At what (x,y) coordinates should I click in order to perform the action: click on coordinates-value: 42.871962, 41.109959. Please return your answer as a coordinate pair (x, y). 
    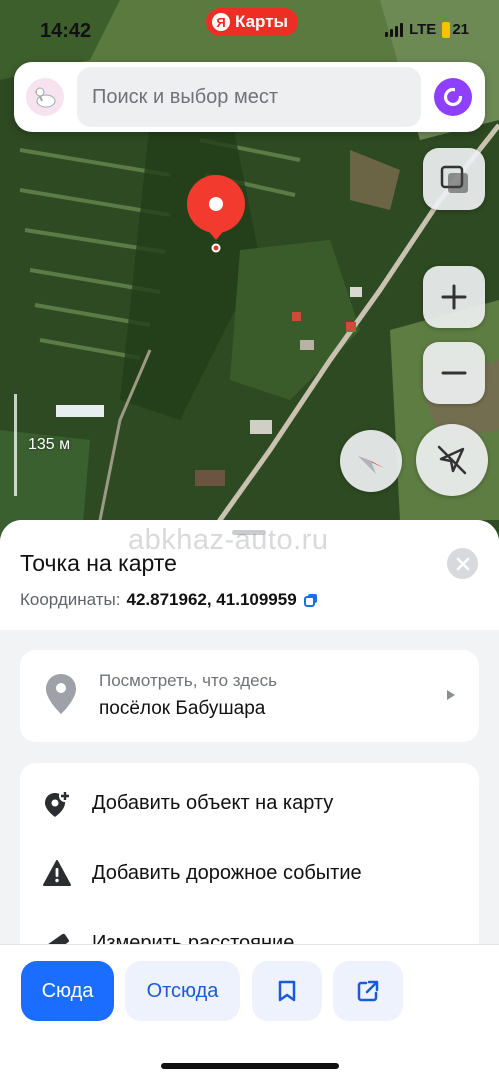
    Looking at the image, I should click on (212, 600).